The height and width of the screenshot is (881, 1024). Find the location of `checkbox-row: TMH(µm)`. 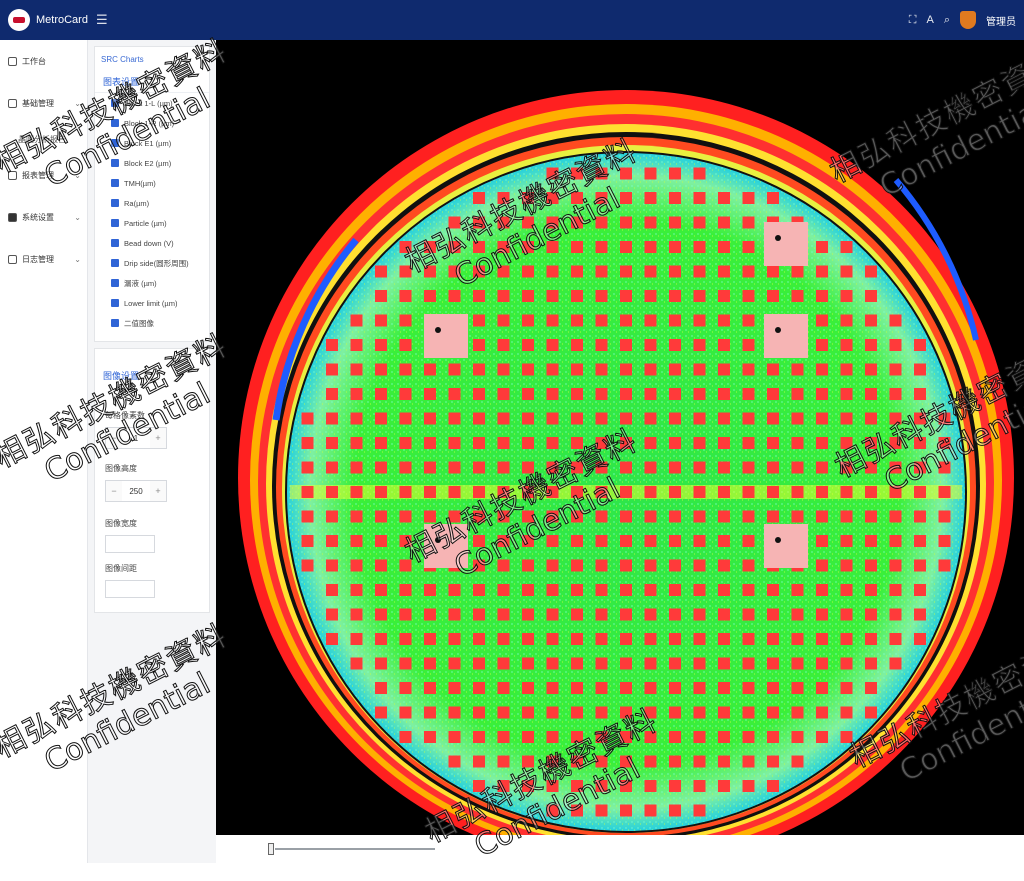

checkbox-row: TMH(µm) is located at coordinates (152, 183).